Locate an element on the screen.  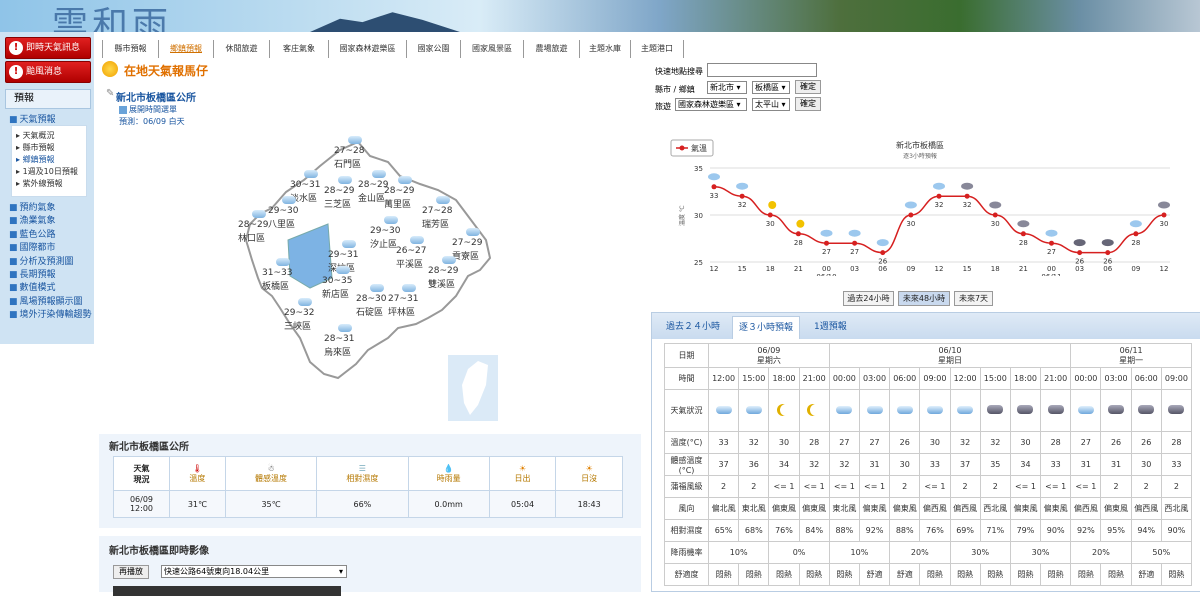
beaufort-cell: <= 1 is located at coordinates (935, 486).